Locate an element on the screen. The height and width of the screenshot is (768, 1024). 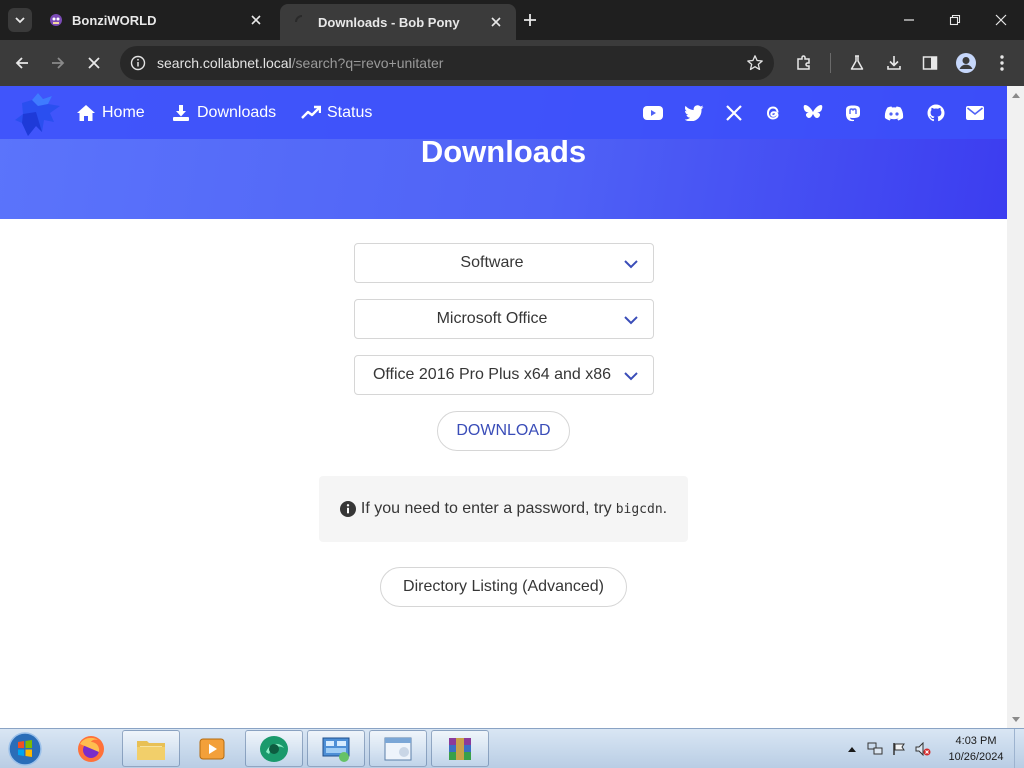
nav-status-label: Status is located at coordinates (350, 112).